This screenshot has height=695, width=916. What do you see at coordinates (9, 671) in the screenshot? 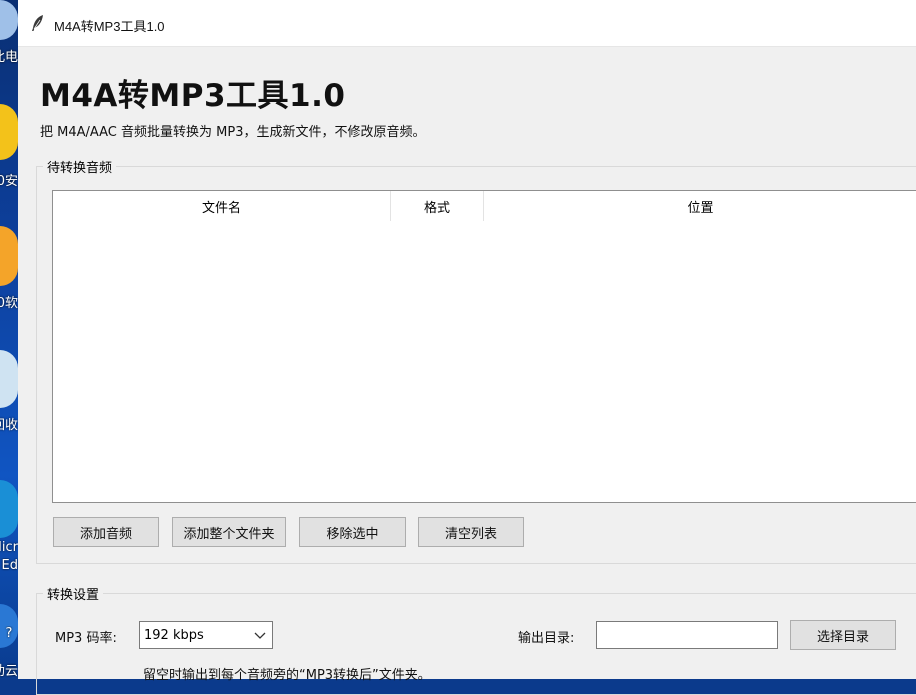
I see `desktop-label-cloud: 助云` at bounding box center [9, 671].